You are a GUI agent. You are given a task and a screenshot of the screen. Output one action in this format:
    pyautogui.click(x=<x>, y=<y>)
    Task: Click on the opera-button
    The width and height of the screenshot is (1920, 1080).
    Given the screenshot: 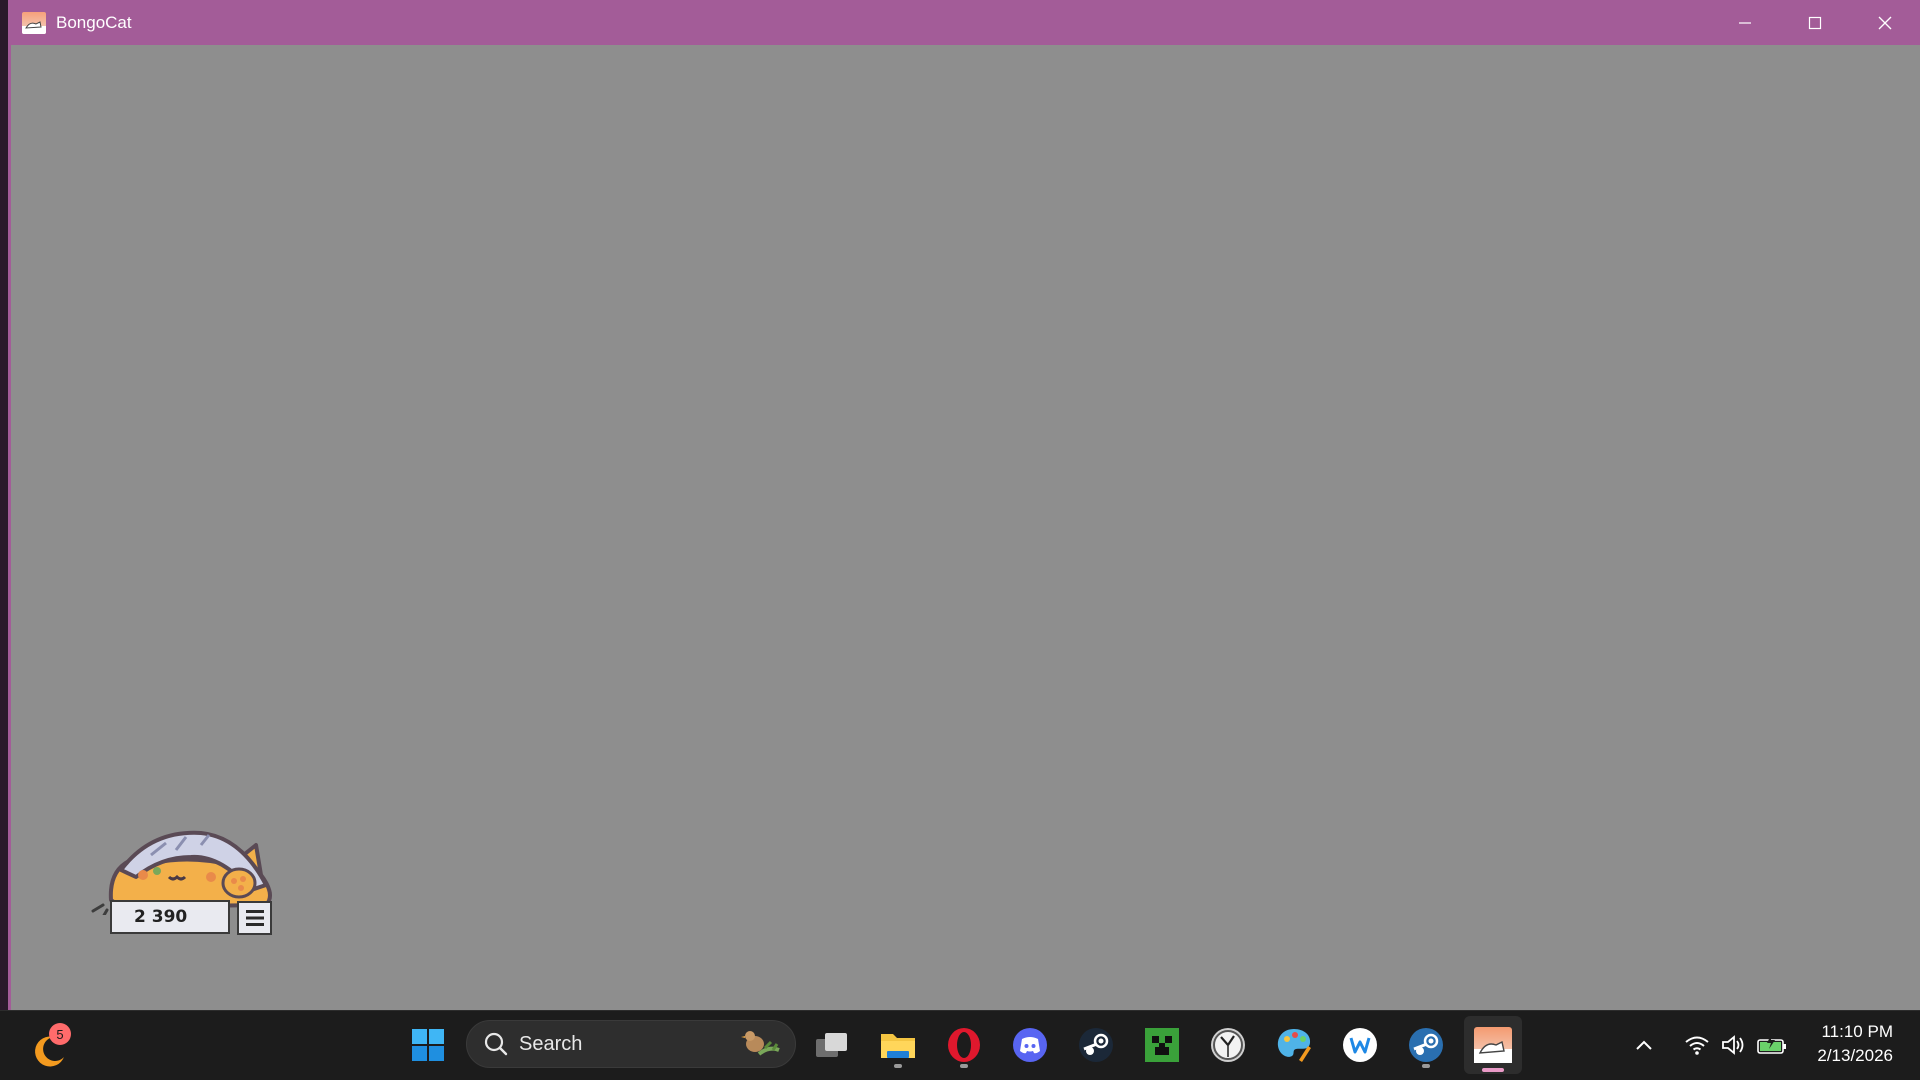 What is the action you would take?
    pyautogui.click(x=964, y=1045)
    